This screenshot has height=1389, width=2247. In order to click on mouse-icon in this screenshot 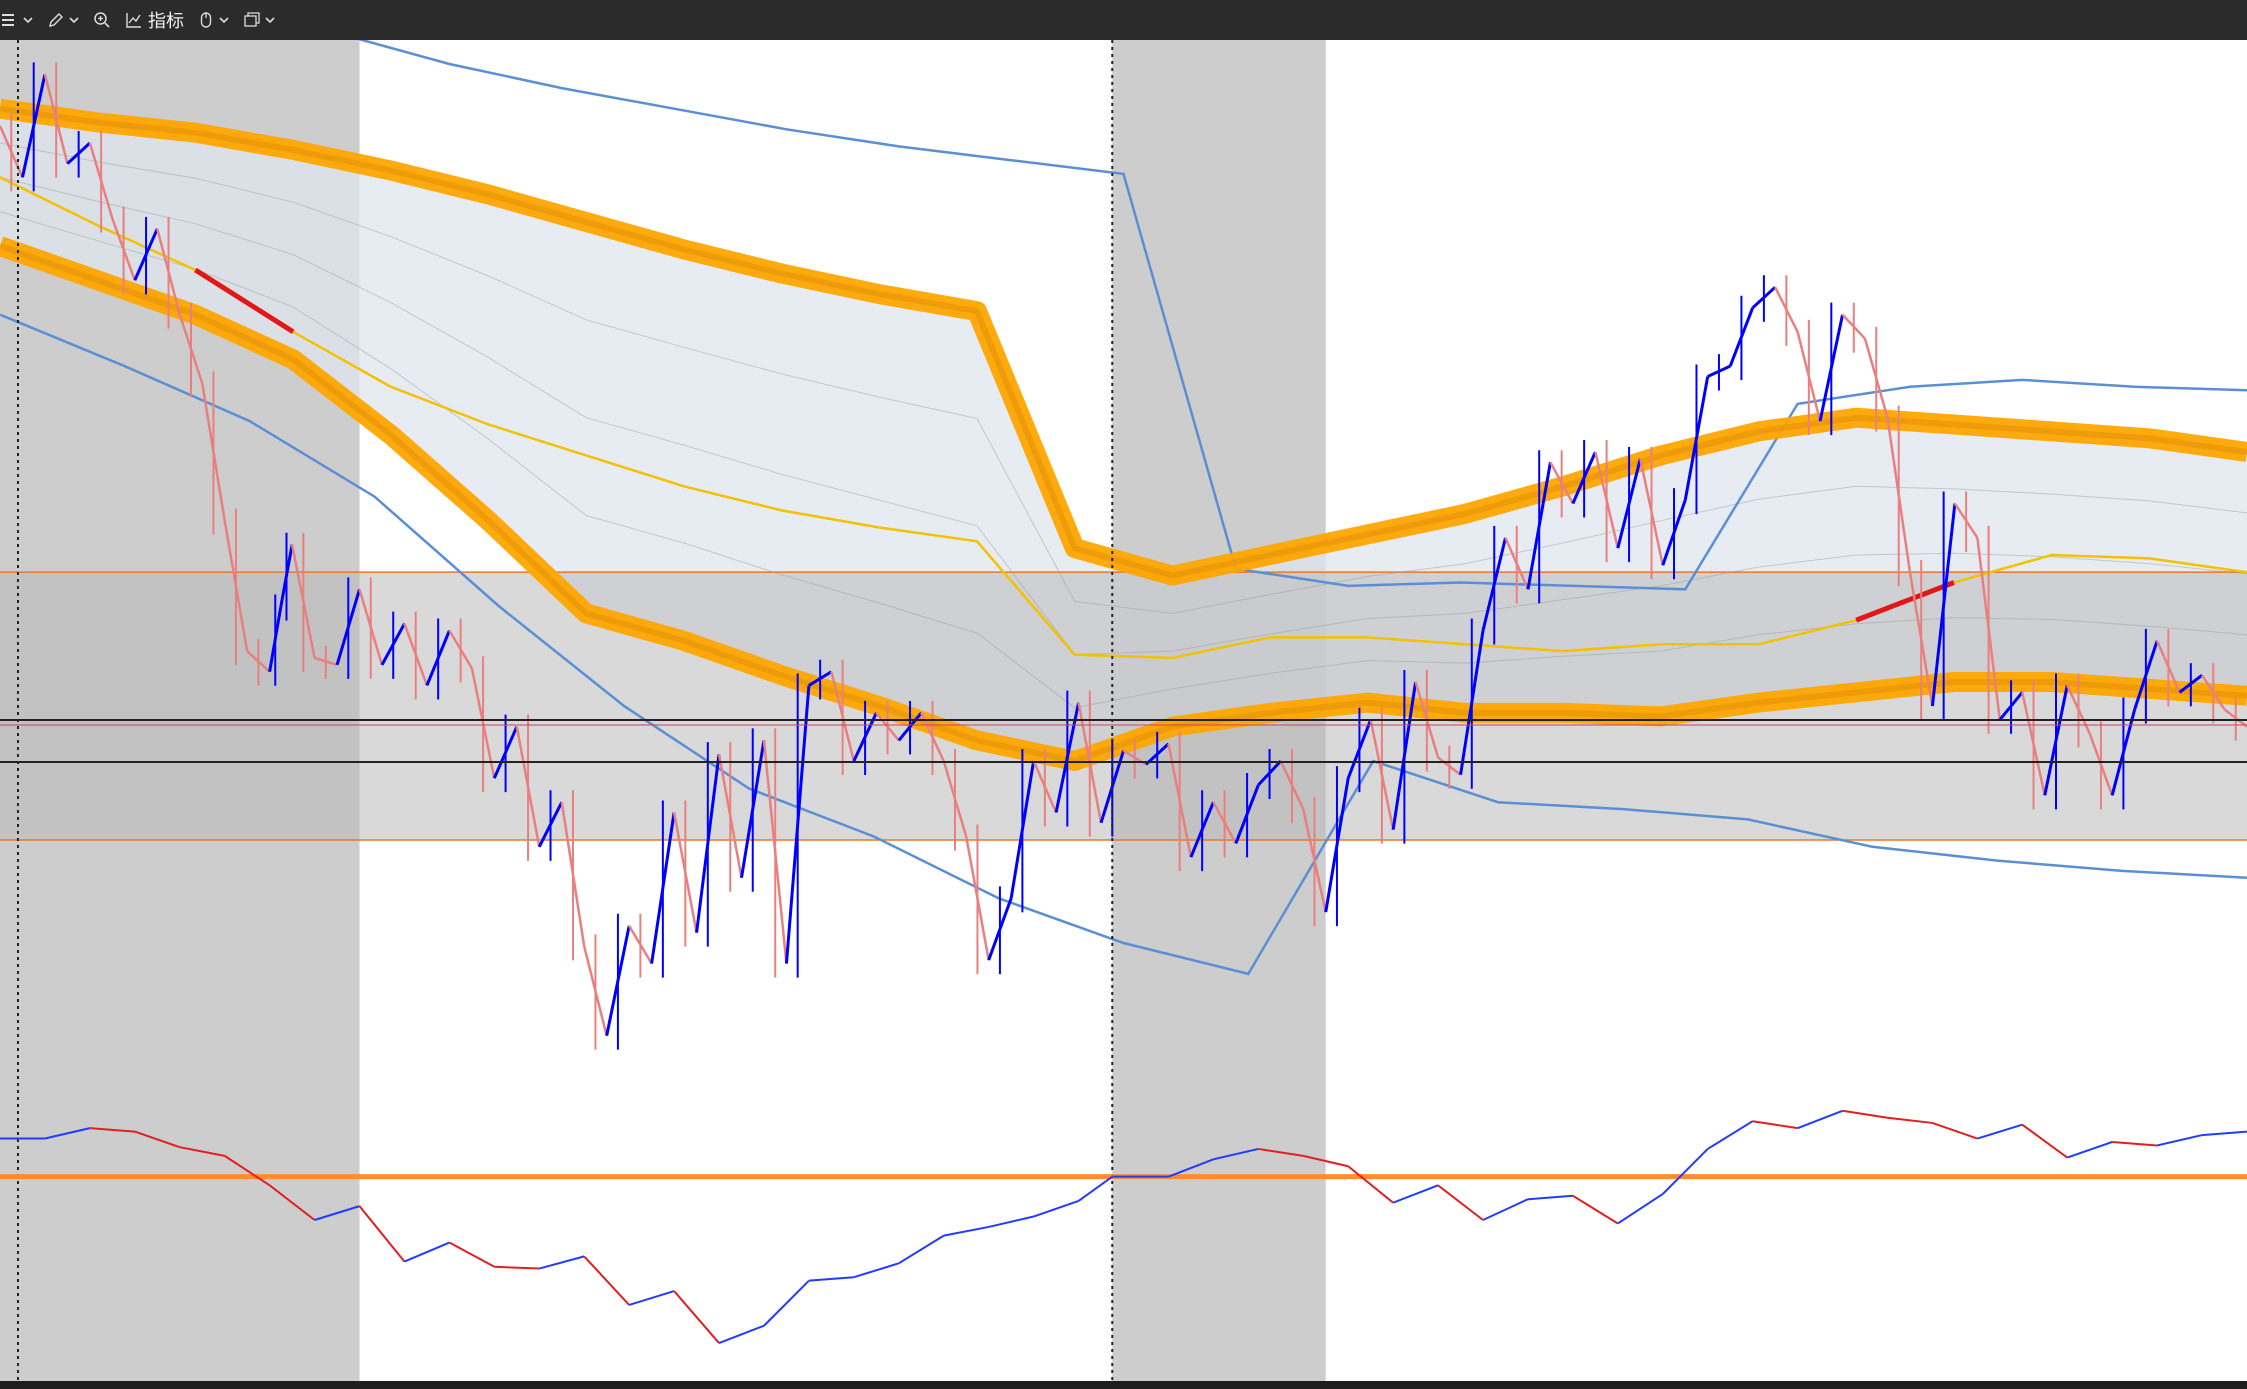, I will do `click(206, 20)`.